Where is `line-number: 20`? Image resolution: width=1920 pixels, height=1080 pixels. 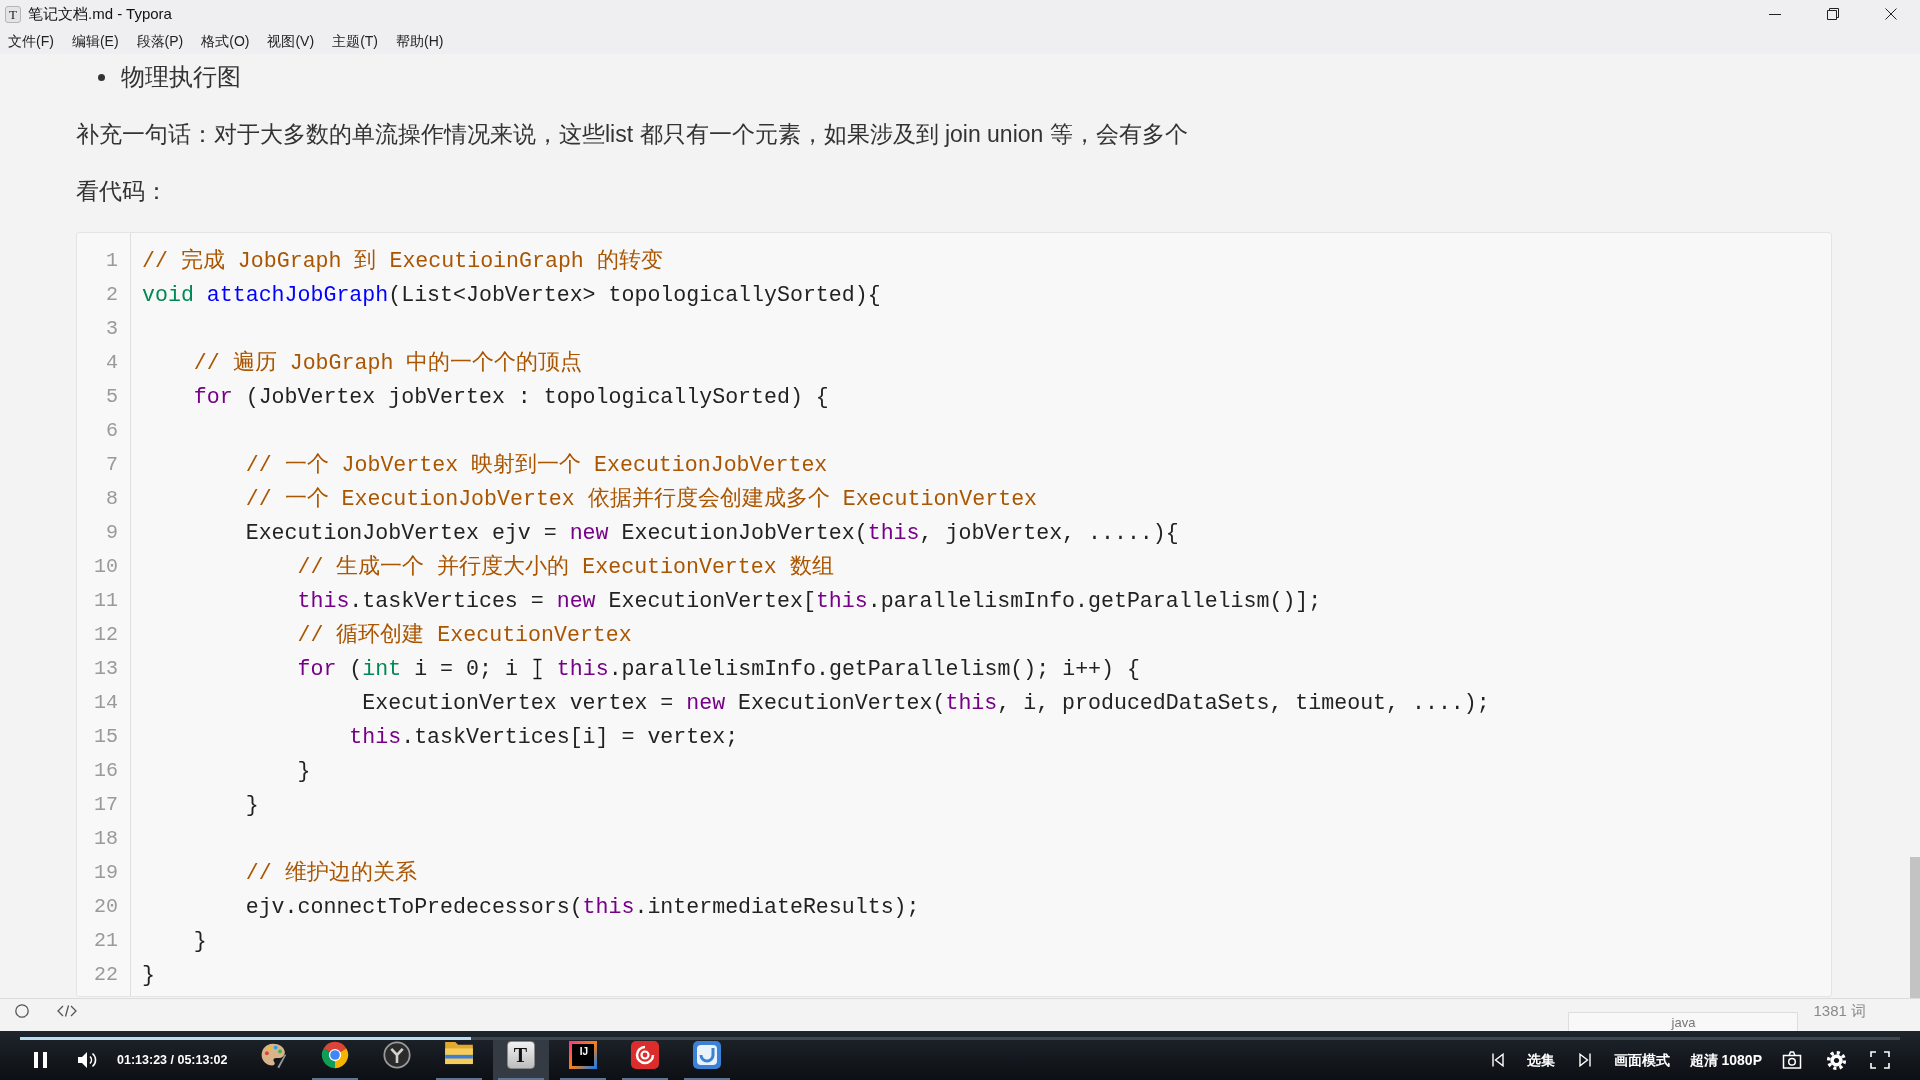 line-number: 20 is located at coordinates (106, 906).